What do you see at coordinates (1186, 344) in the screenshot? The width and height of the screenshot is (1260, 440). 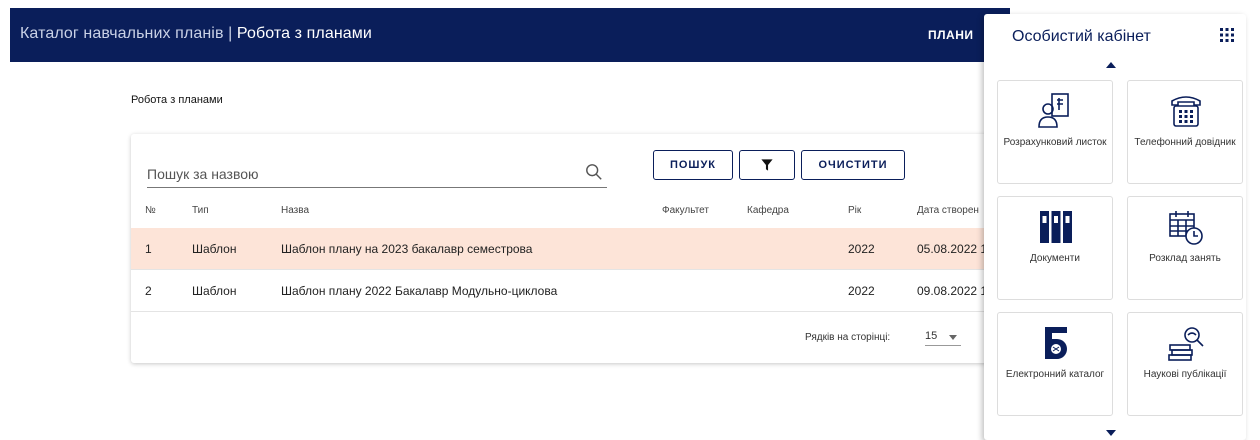 I see `publications-icon` at bounding box center [1186, 344].